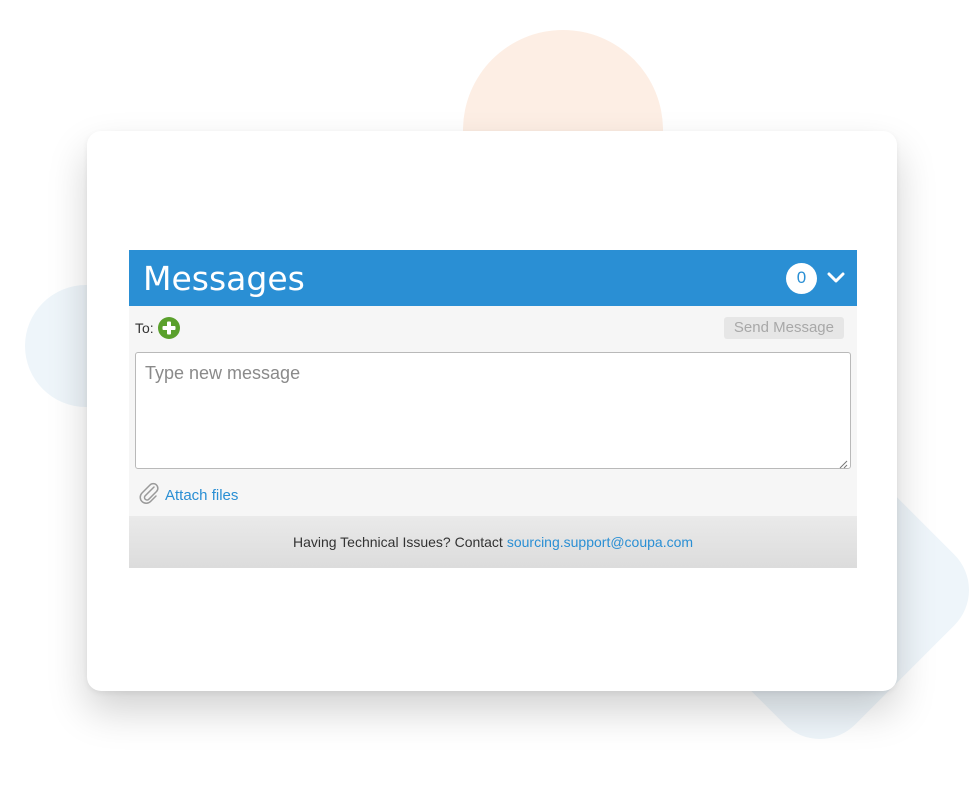 This screenshot has height=801, width=980. Describe the element at coordinates (836, 278) in the screenshot. I see `chevron-down-icon` at that location.